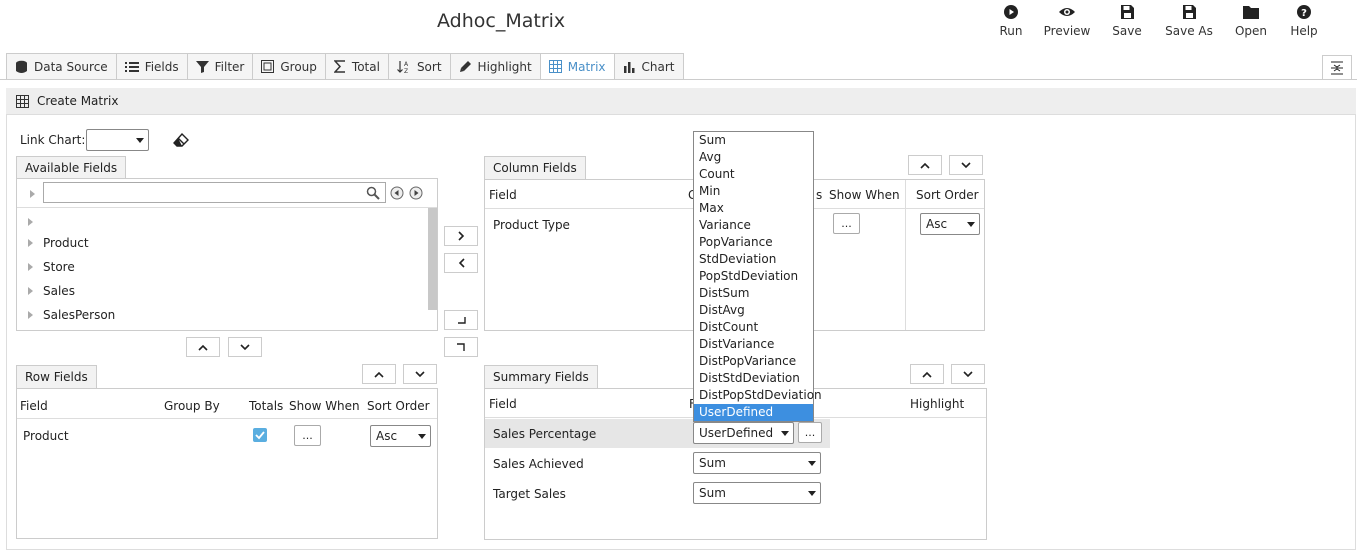 This screenshot has width=1357, height=552. What do you see at coordinates (403, 67) in the screenshot?
I see `sort-icon: AZ` at bounding box center [403, 67].